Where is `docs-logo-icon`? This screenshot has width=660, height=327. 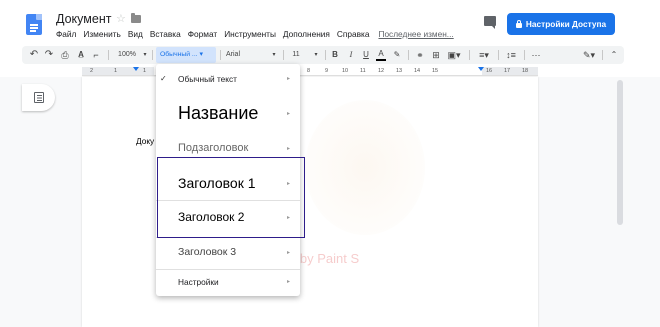
docs-logo-icon is located at coordinates (34, 24).